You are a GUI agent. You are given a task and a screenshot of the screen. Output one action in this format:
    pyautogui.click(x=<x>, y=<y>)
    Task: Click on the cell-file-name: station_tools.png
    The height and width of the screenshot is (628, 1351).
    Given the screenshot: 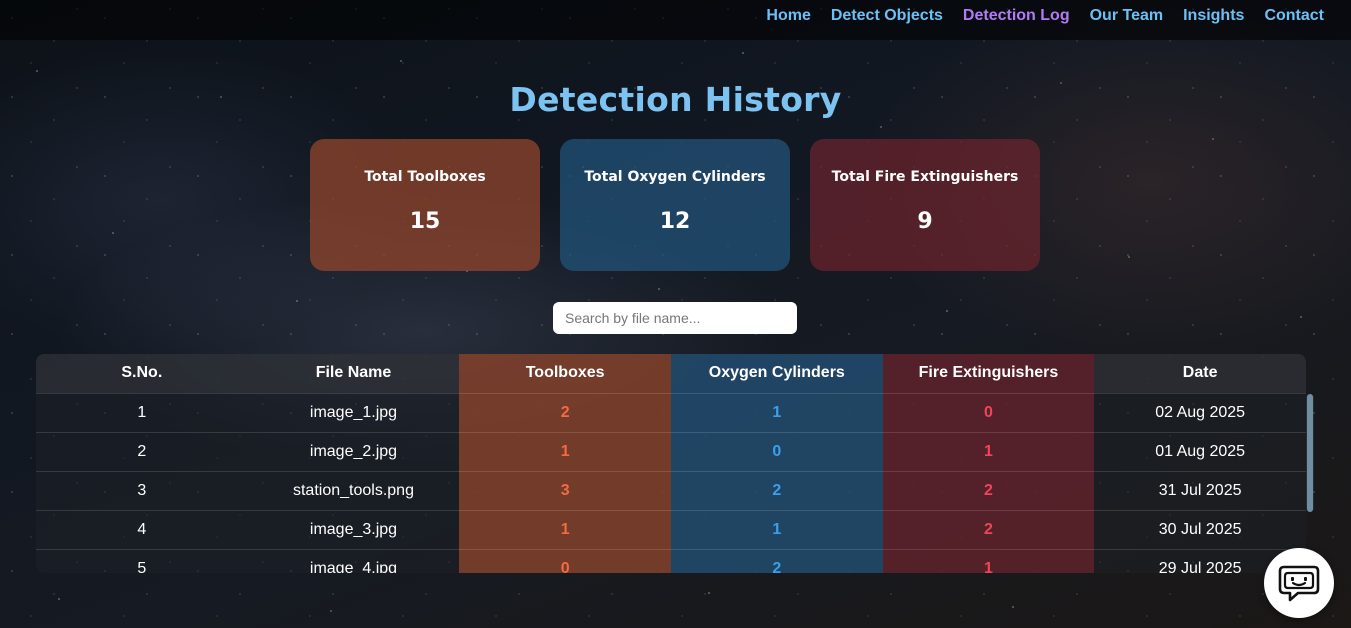 What is the action you would take?
    pyautogui.click(x=353, y=490)
    